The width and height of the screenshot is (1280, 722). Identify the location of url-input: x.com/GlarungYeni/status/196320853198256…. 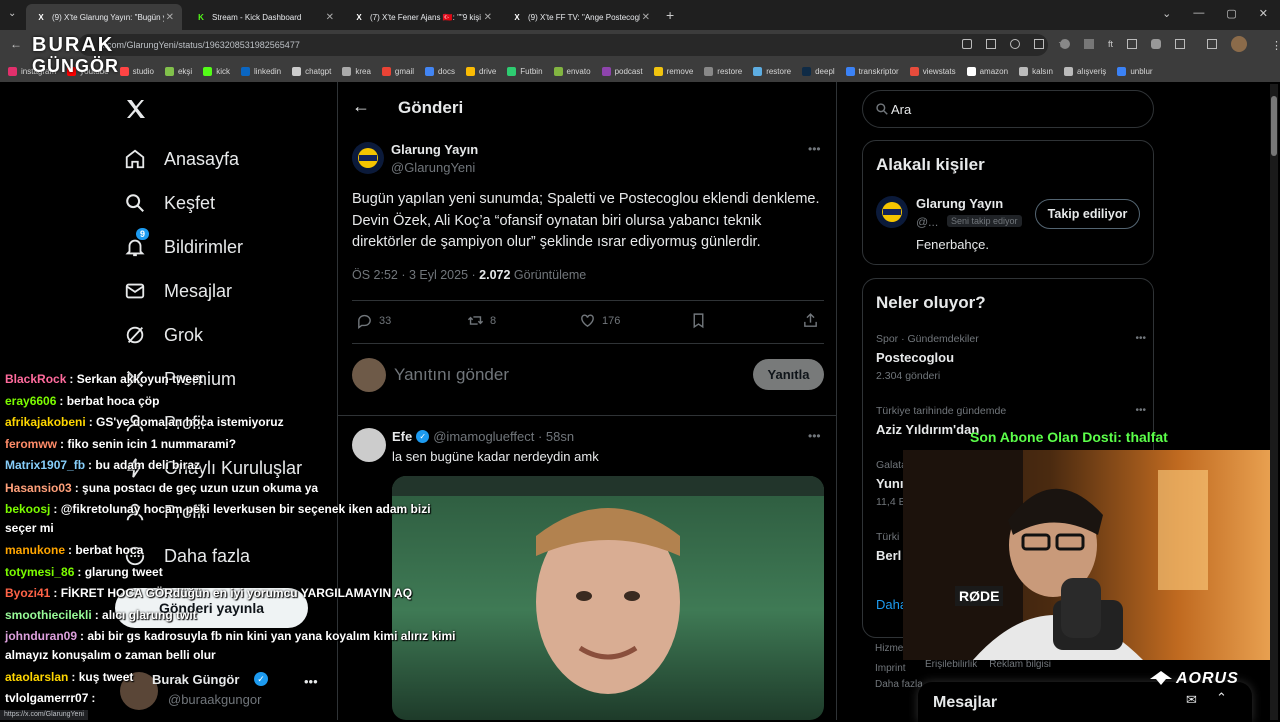
(563, 45).